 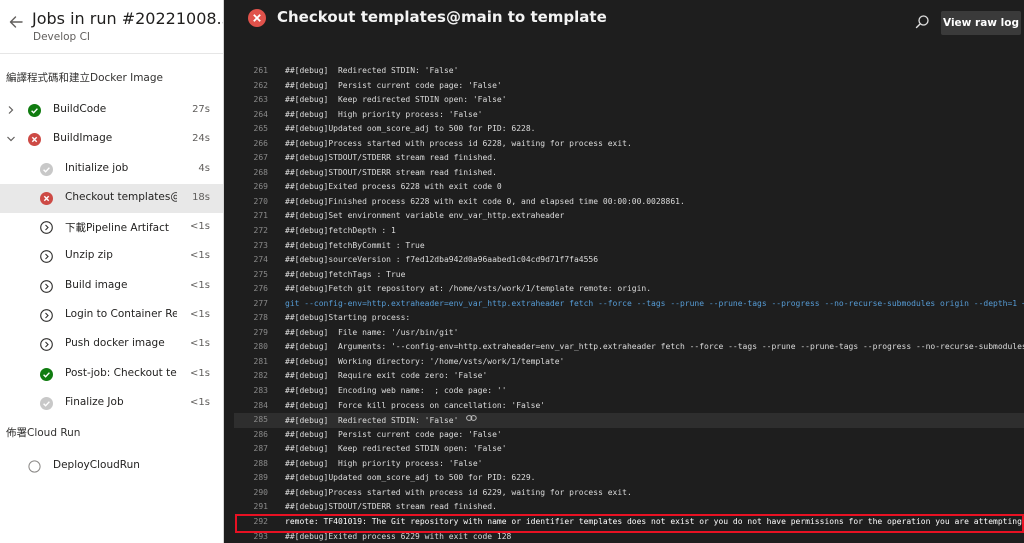 I want to click on line-number: 267, so click(x=260, y=158).